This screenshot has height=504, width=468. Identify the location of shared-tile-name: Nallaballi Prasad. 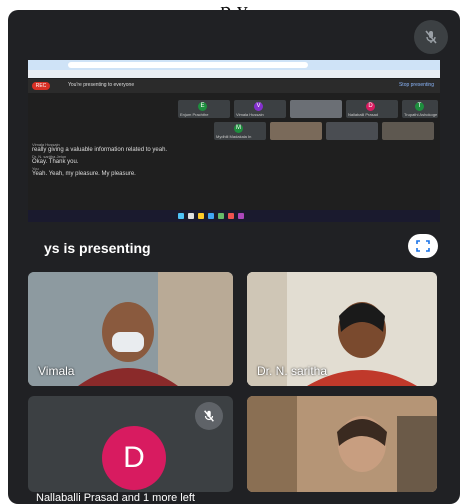
(363, 114).